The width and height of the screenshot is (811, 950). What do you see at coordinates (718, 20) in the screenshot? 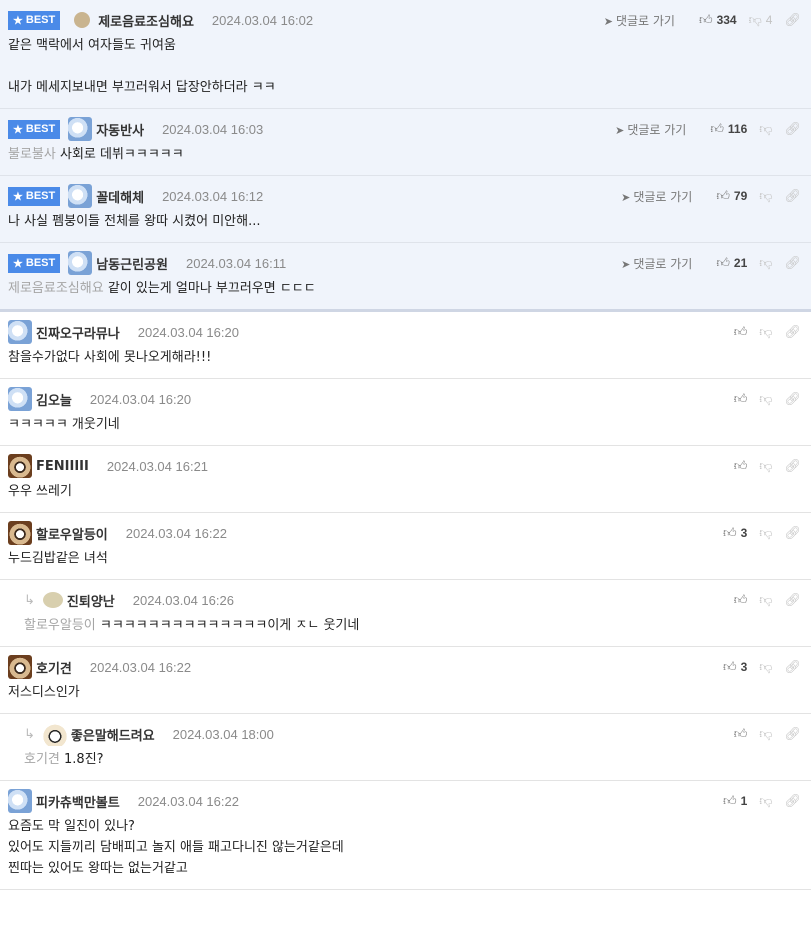
I see `upvote-button: 👍︎ 334` at bounding box center [718, 20].